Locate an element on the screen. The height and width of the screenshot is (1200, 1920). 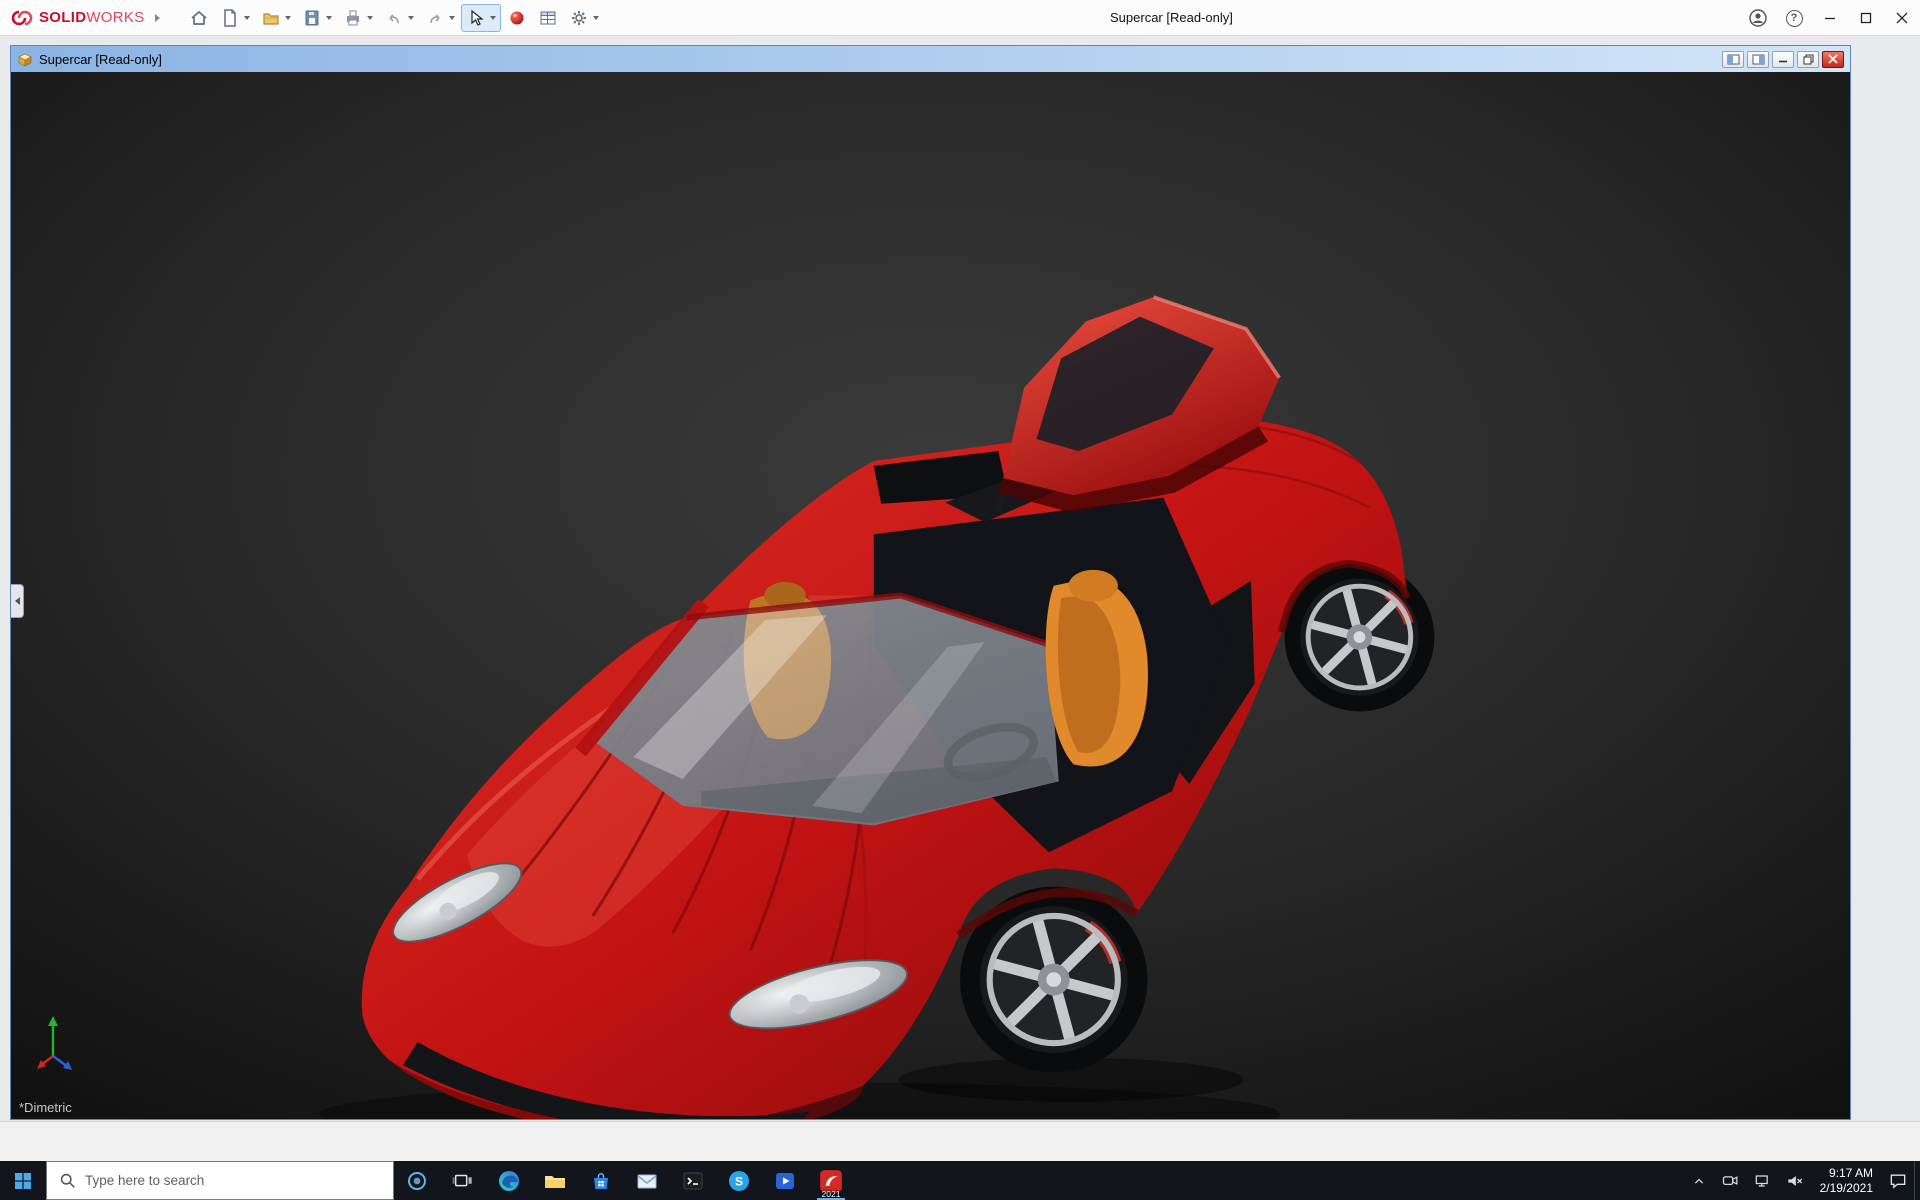
maximize-icon is located at coordinates (1866, 18).